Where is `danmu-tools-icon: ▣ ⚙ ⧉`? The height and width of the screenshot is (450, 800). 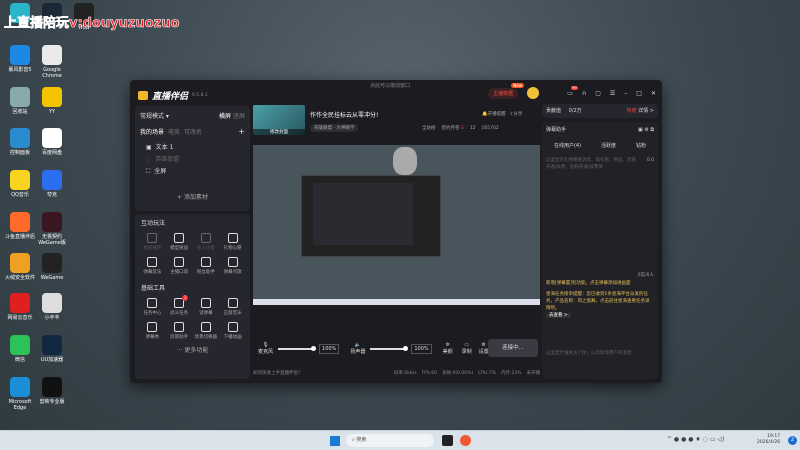 danmu-tools-icon: ▣ ⚙ ⧉ is located at coordinates (646, 130).